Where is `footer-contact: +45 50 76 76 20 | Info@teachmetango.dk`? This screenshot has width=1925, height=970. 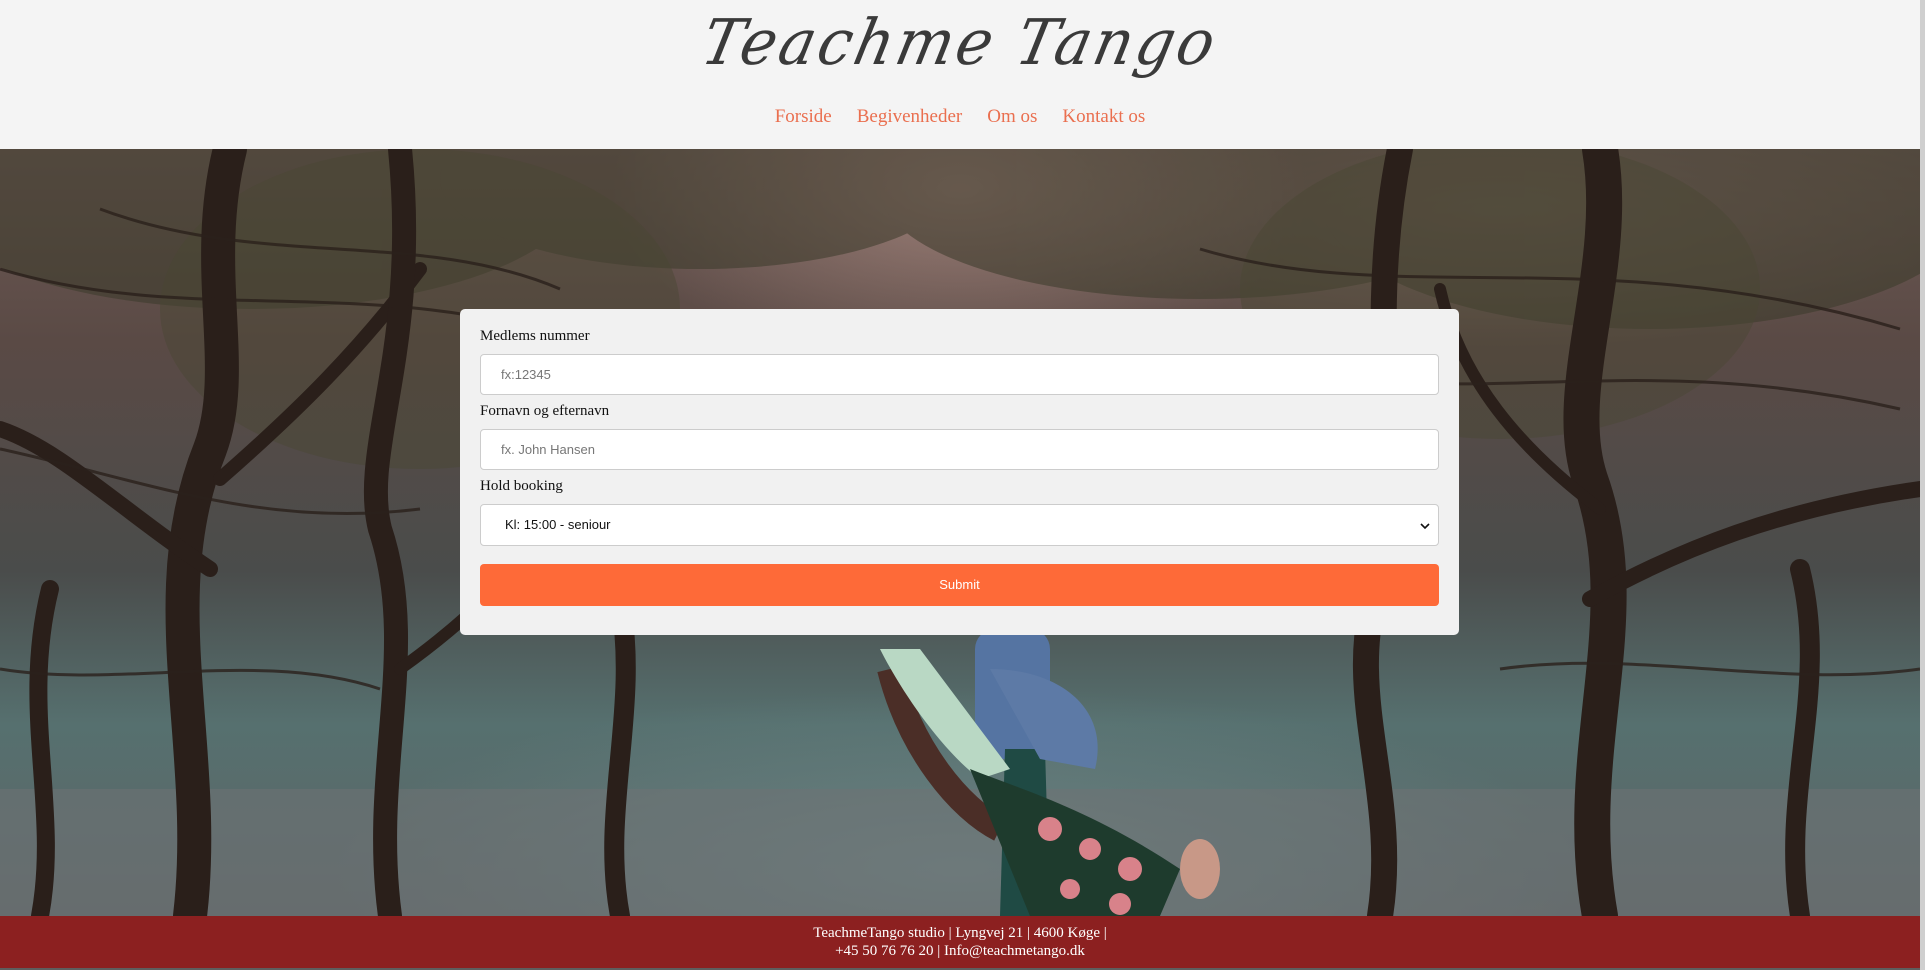
footer-contact: +45 50 76 76 20 | Info@teachmetango.dk is located at coordinates (960, 951).